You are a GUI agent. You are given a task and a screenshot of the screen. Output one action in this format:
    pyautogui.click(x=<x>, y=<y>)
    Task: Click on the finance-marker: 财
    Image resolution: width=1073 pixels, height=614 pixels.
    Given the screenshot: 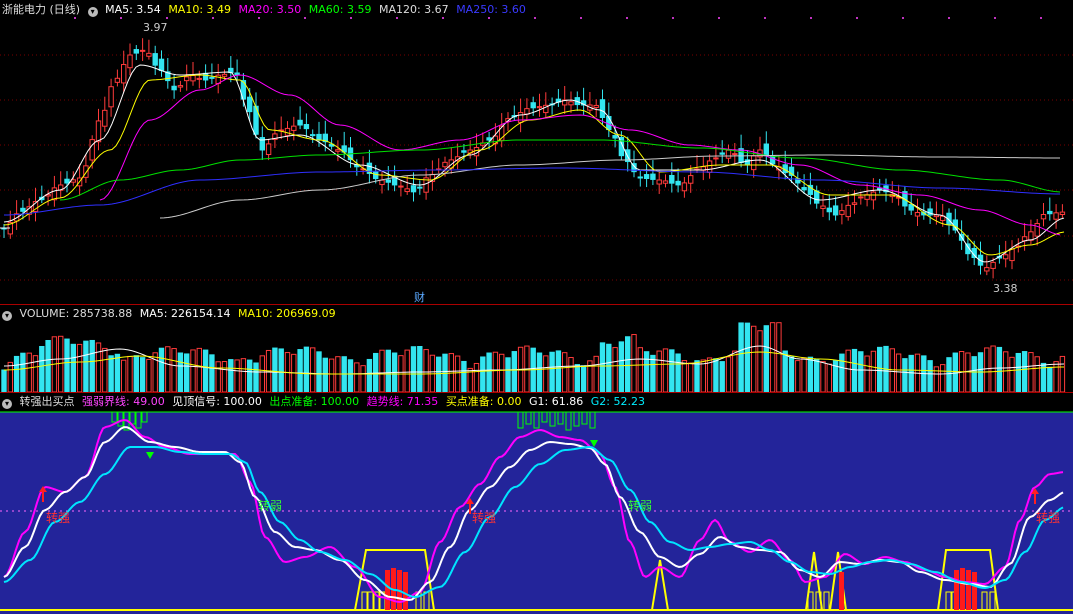 What is the action you would take?
    pyautogui.click(x=419, y=297)
    